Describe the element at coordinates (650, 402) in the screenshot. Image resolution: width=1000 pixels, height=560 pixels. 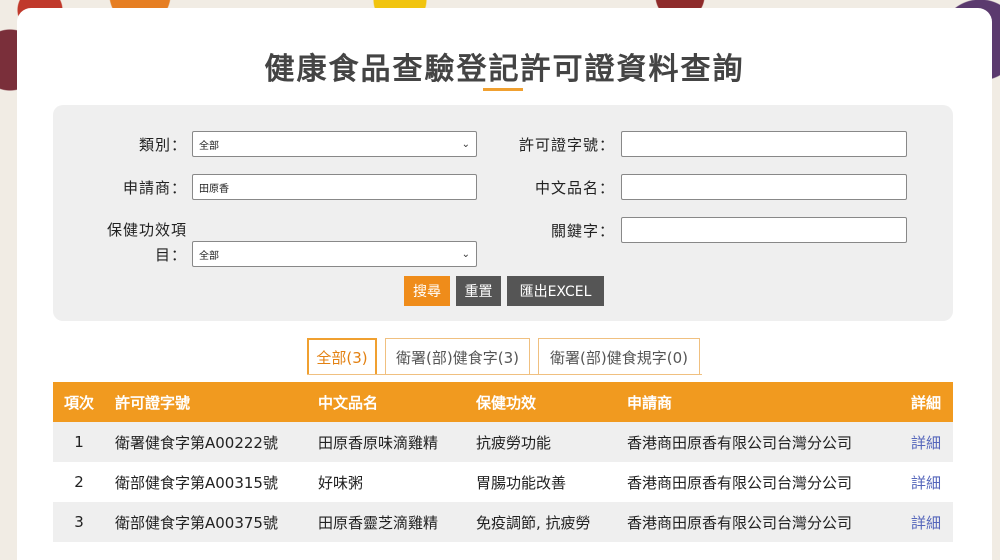
I see `header-applicant: 申請商` at that location.